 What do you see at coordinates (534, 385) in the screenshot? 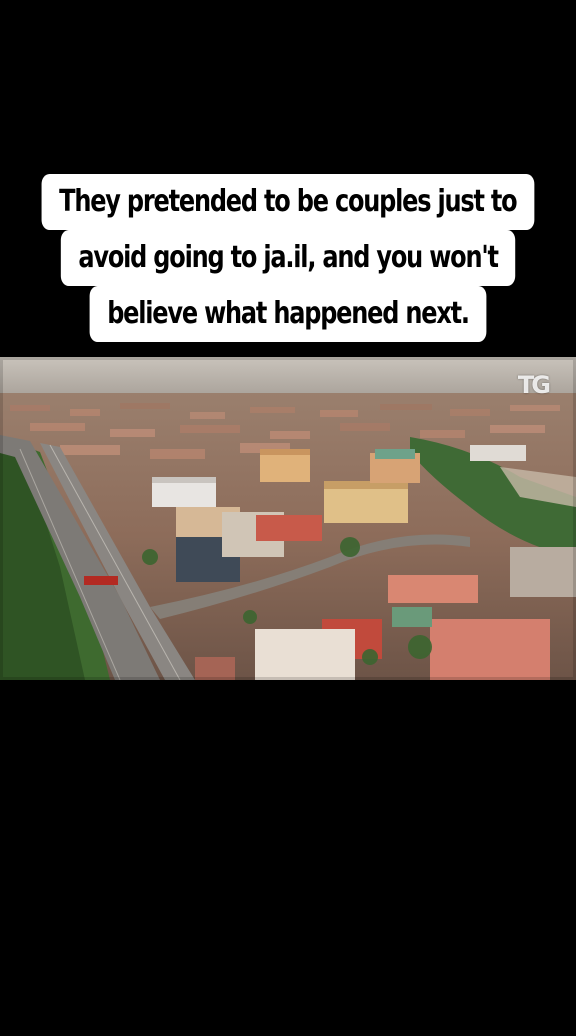
I see `channel-watermark: TG` at bounding box center [534, 385].